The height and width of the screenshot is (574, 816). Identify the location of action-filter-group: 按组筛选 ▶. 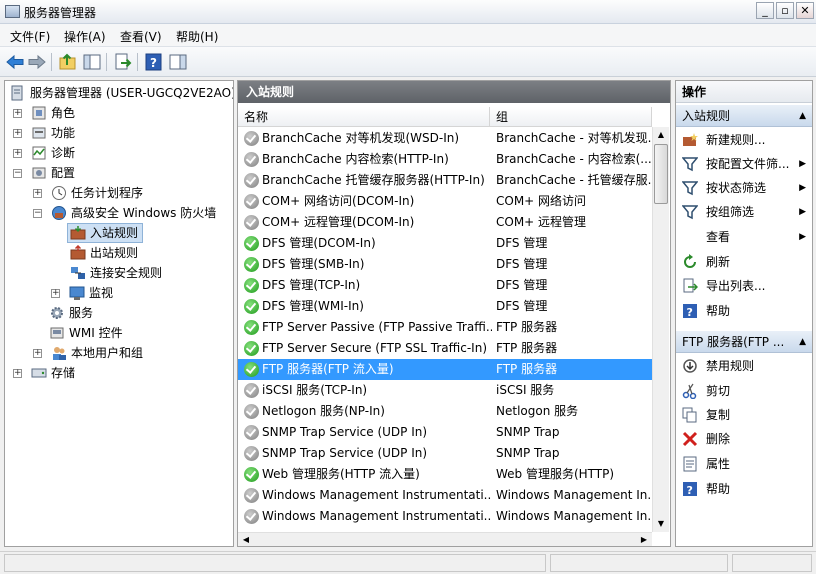
(744, 212).